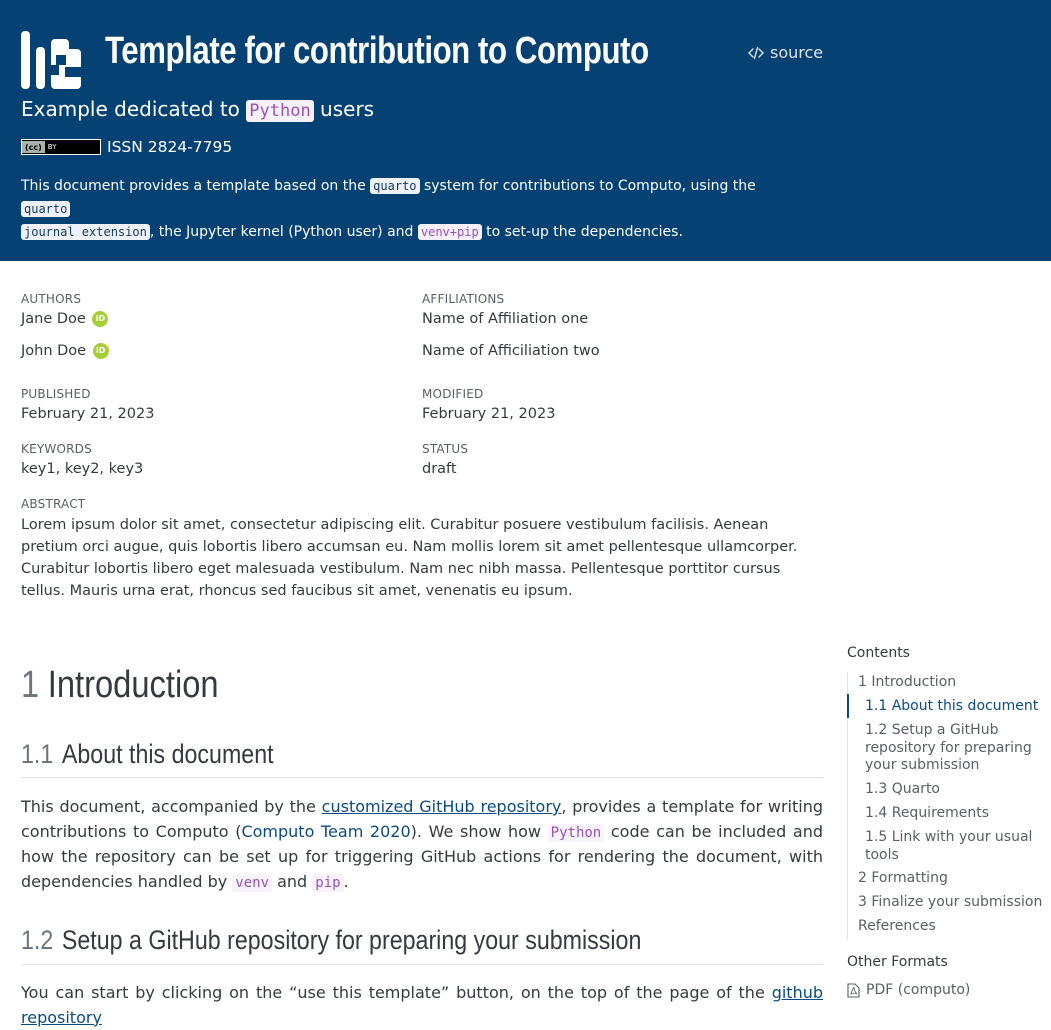 Image resolution: width=1051 pixels, height=1030 pixels. What do you see at coordinates (377, 51) in the screenshot?
I see `document-title: Template for contribution to Computo` at bounding box center [377, 51].